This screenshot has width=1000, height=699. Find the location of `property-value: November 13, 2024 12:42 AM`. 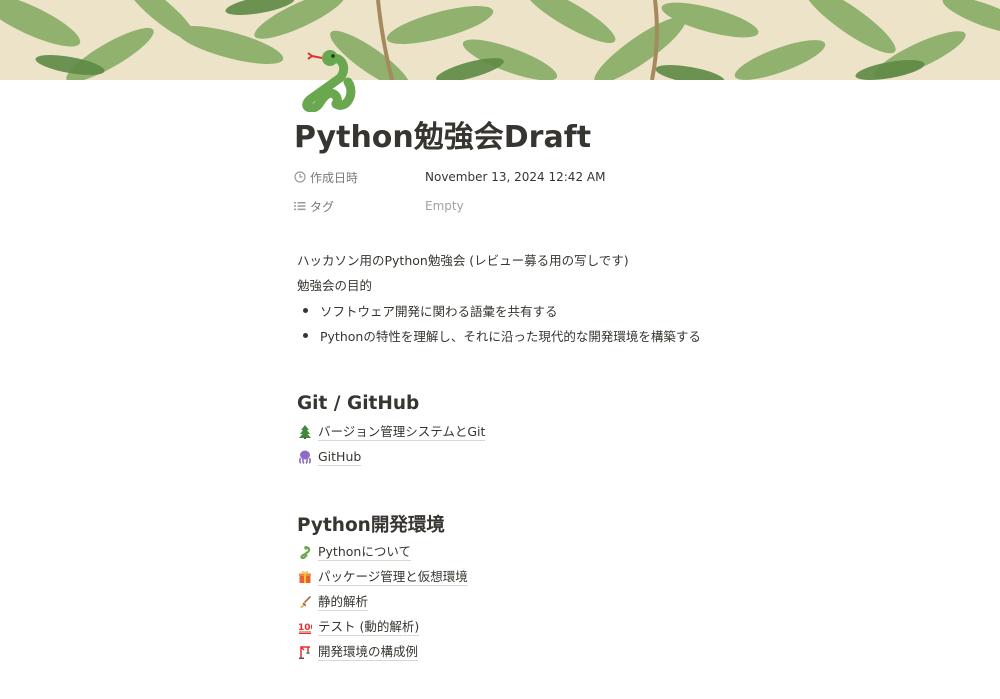

property-value: November 13, 2024 12:42 AM is located at coordinates (515, 177).